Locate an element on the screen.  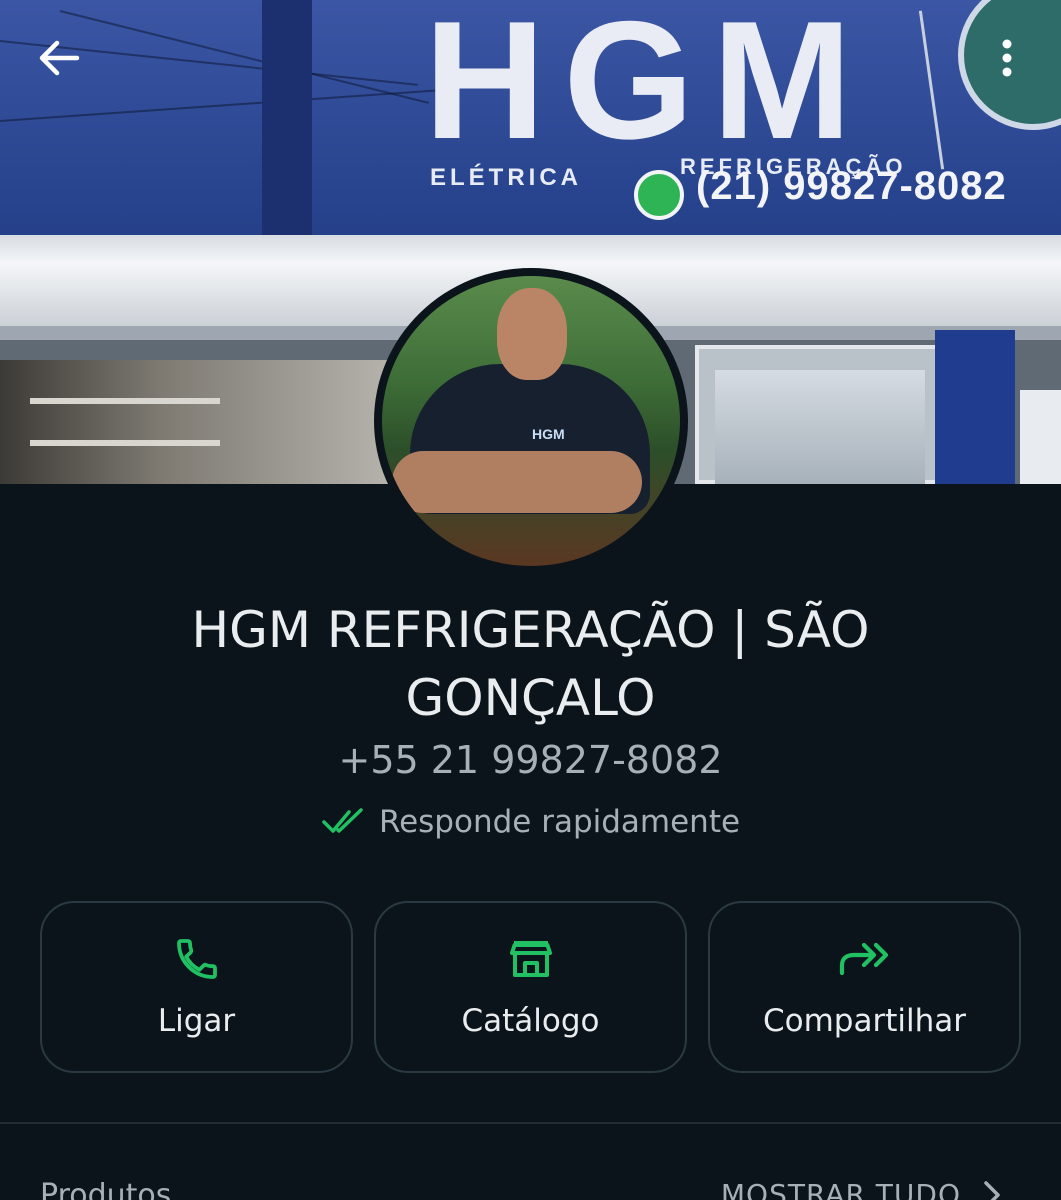
share-forward-icon is located at coordinates (863, 959).